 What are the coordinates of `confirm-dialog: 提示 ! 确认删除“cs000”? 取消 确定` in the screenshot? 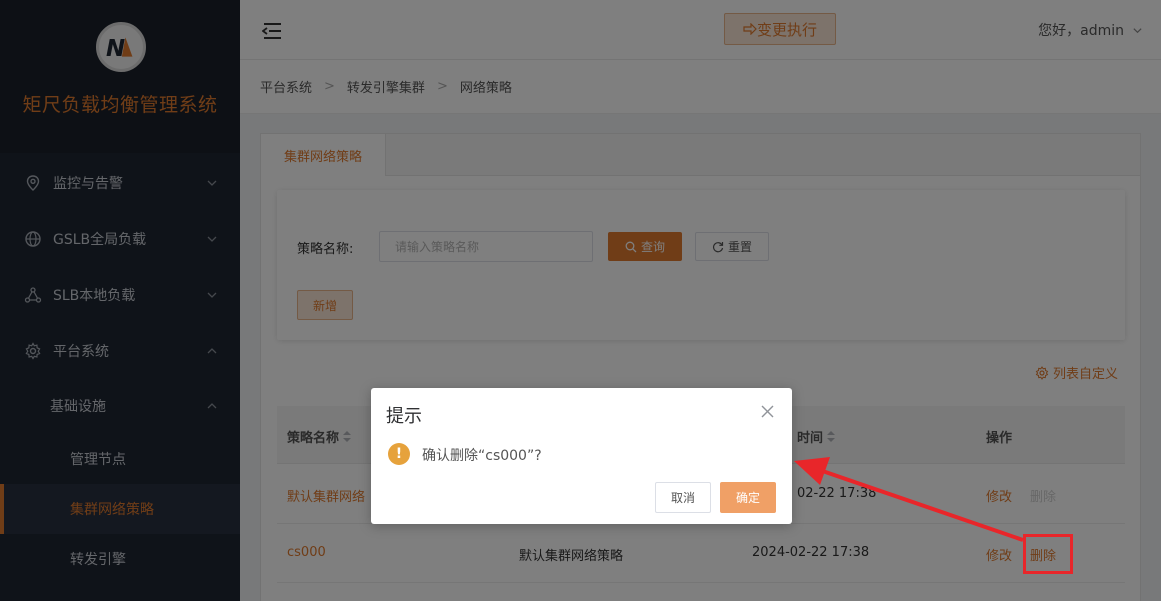 It's located at (581, 456).